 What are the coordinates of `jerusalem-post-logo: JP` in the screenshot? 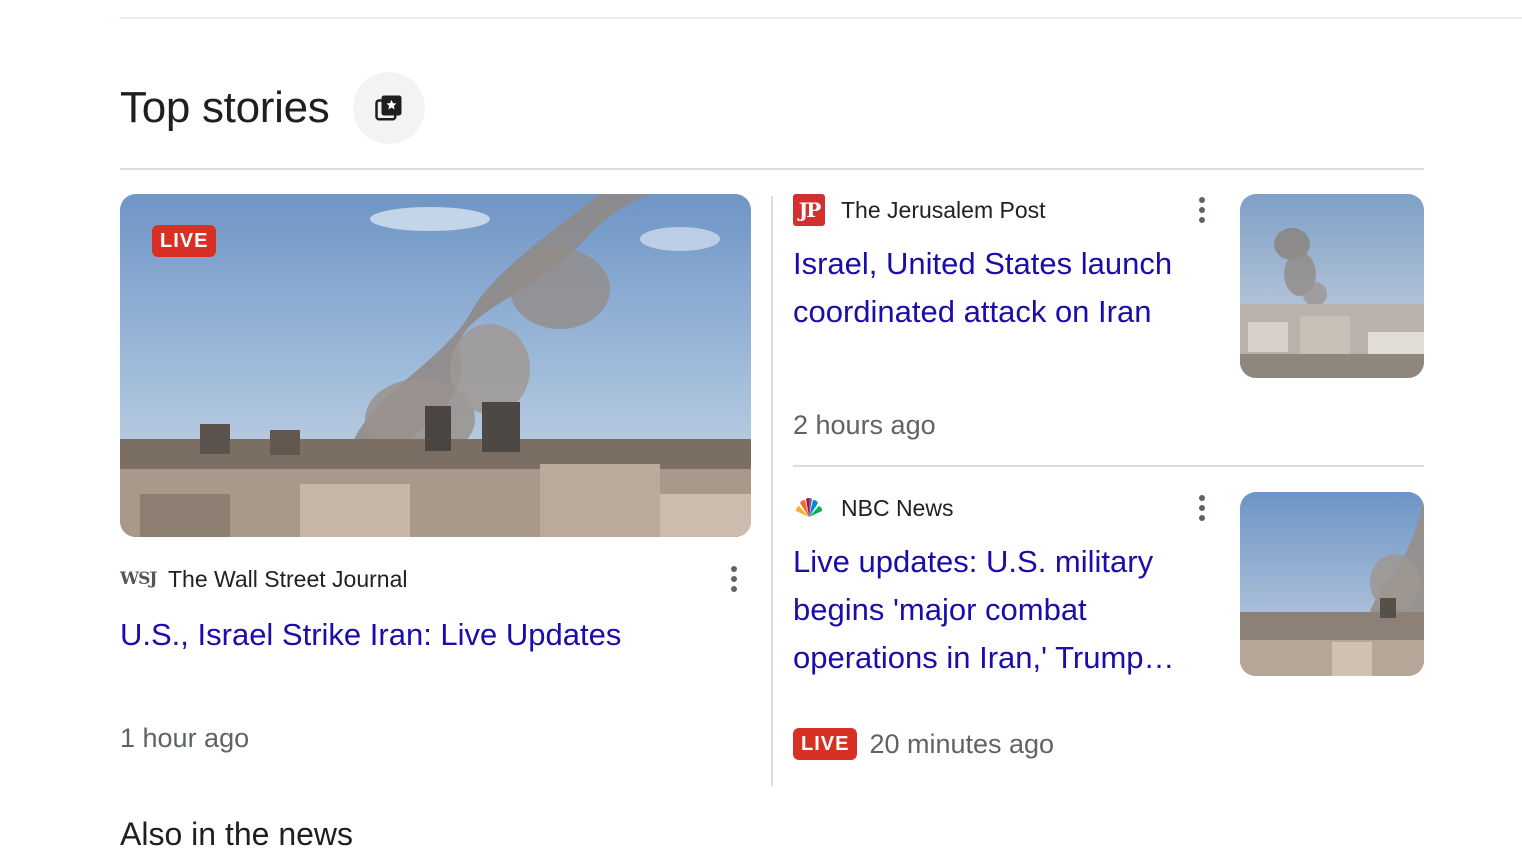 It's located at (809, 210).